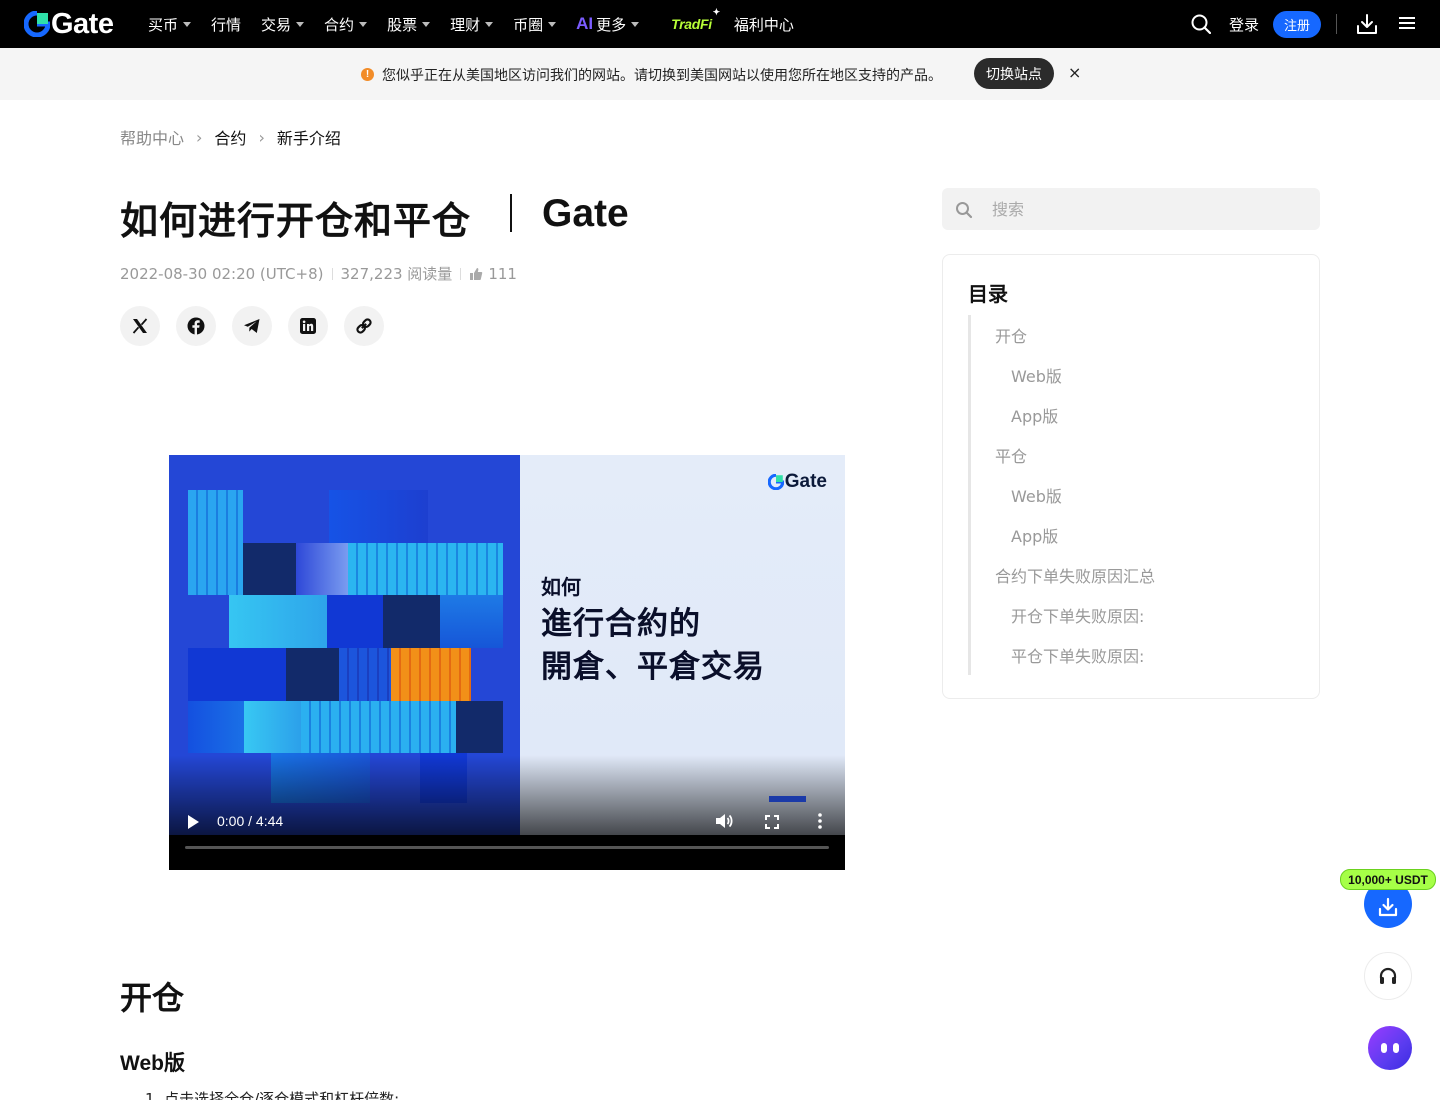 This screenshot has height=1100, width=1440. Describe the element at coordinates (1011, 455) in the screenshot. I see `toc-item-close-position: 平仓` at that location.